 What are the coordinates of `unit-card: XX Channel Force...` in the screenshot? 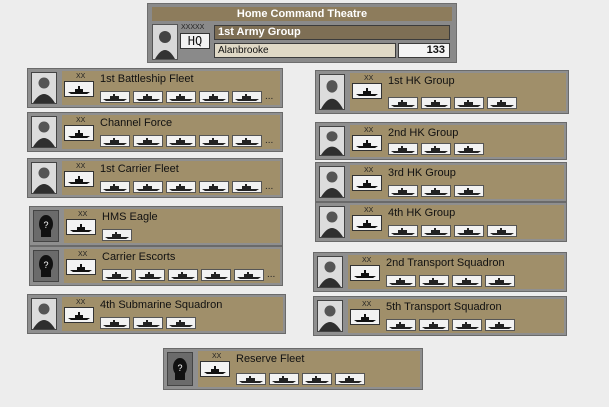 It's located at (155, 132).